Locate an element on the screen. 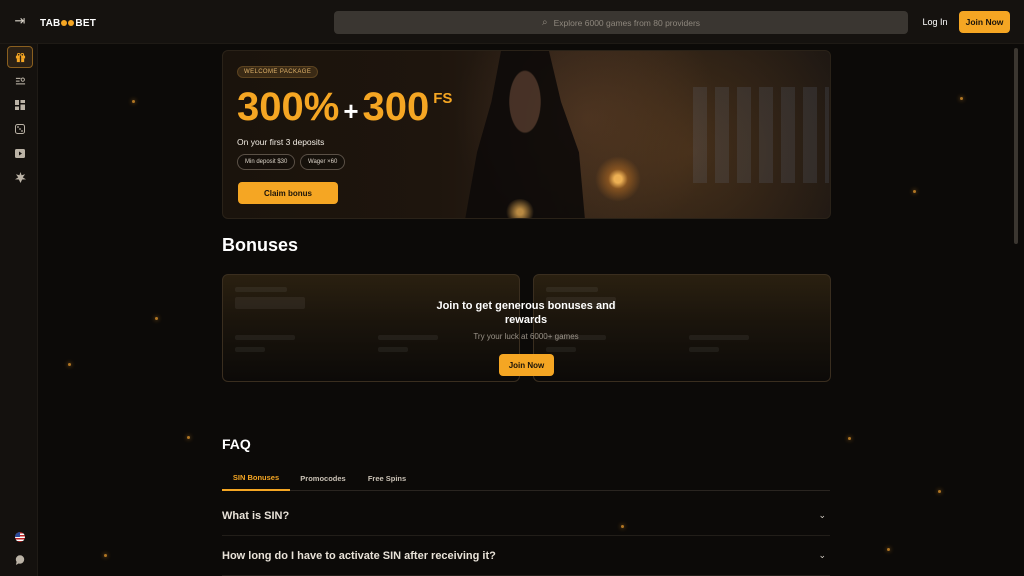 The image size is (1024, 576). login-button: Log In is located at coordinates (935, 22).